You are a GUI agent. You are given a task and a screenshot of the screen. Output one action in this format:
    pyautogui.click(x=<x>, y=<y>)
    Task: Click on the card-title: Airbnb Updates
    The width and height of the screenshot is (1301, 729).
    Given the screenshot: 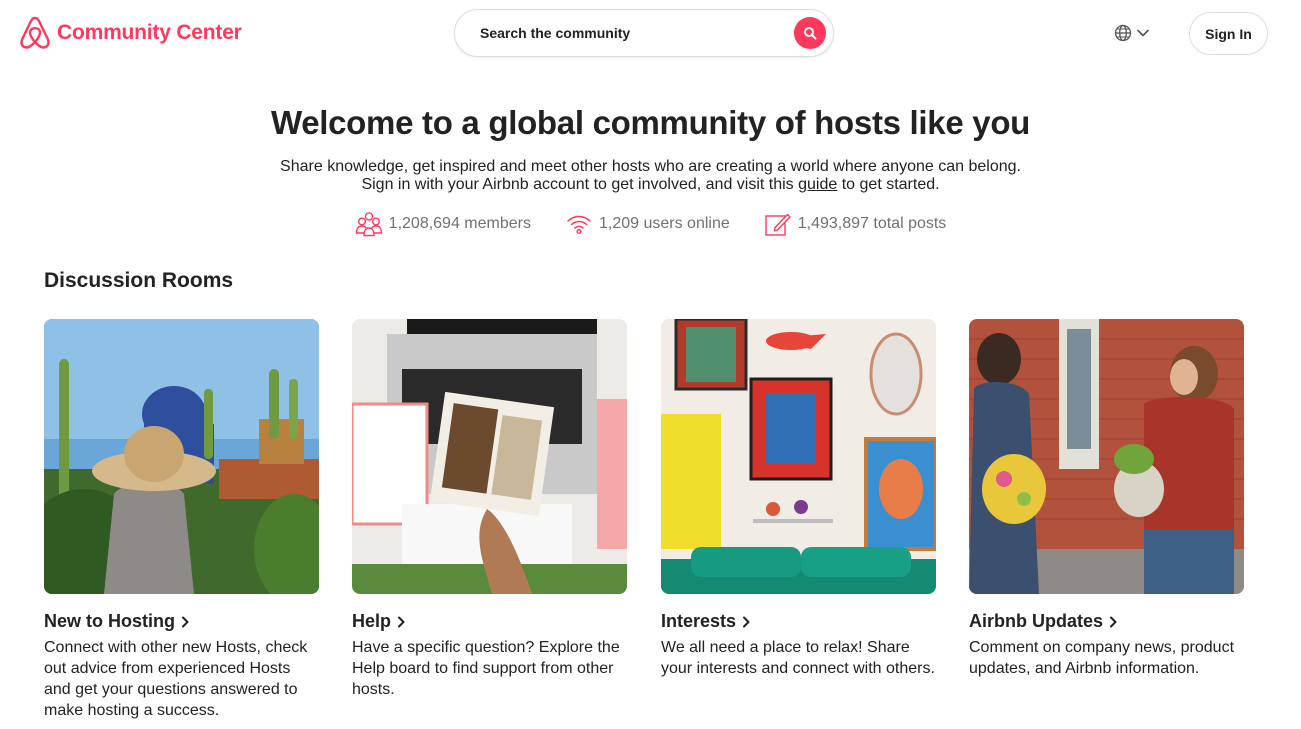 What is the action you would take?
    pyautogui.click(x=1106, y=621)
    